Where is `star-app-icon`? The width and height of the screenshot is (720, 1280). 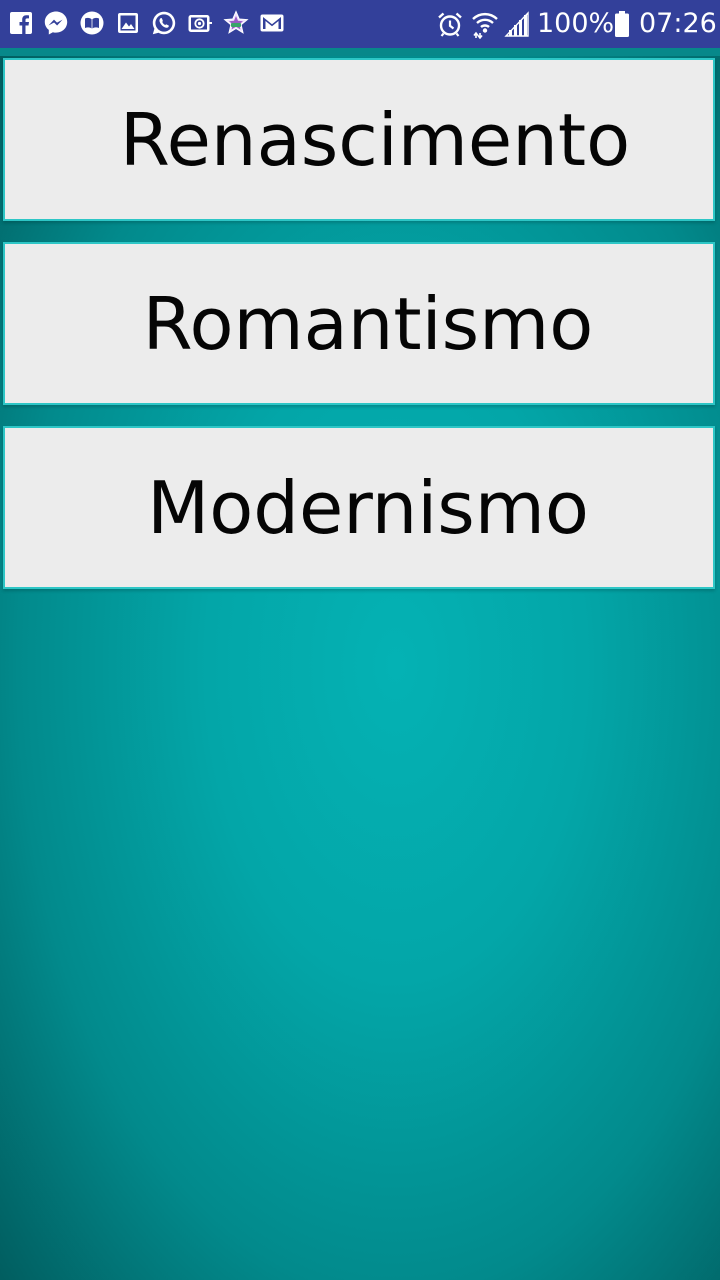 star-app-icon is located at coordinates (236, 23).